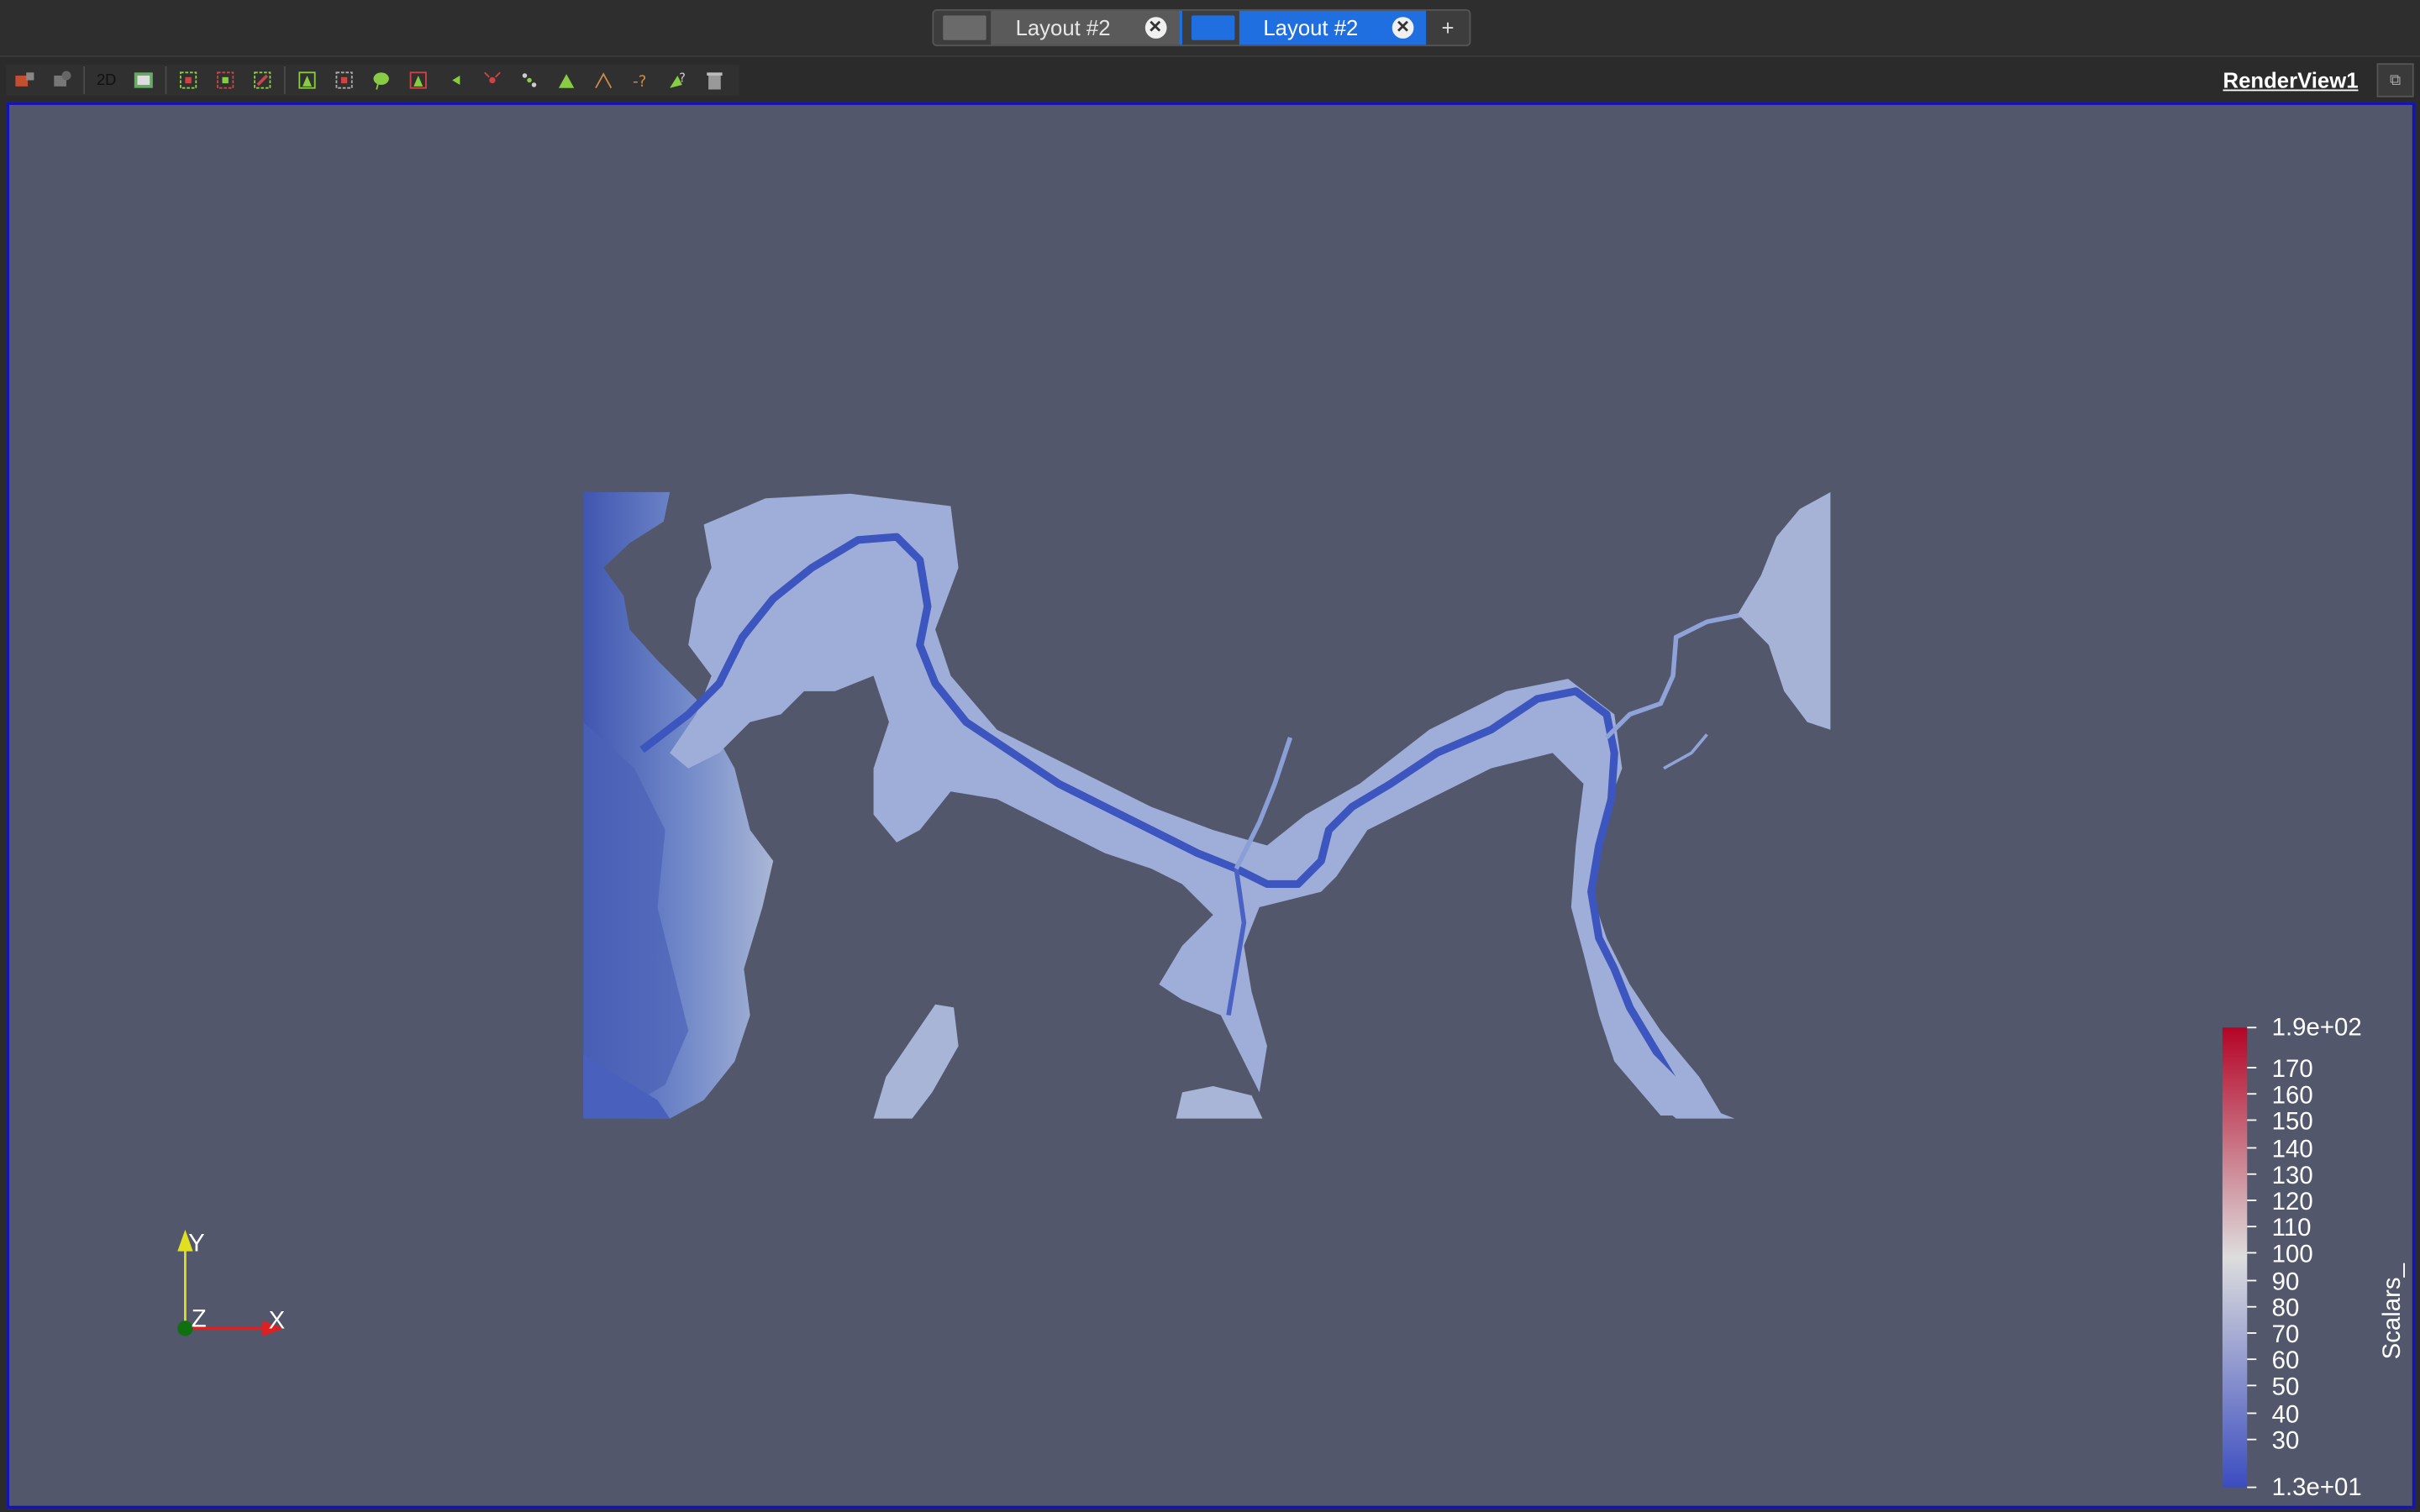 Image resolution: width=2420 pixels, height=1512 pixels. I want to click on select-cells-on-icon, so click(188, 80).